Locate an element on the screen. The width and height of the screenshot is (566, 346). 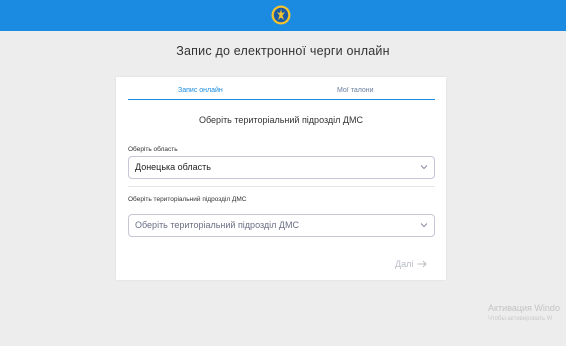
watermark-title: Активация Windo is located at coordinates (524, 308).